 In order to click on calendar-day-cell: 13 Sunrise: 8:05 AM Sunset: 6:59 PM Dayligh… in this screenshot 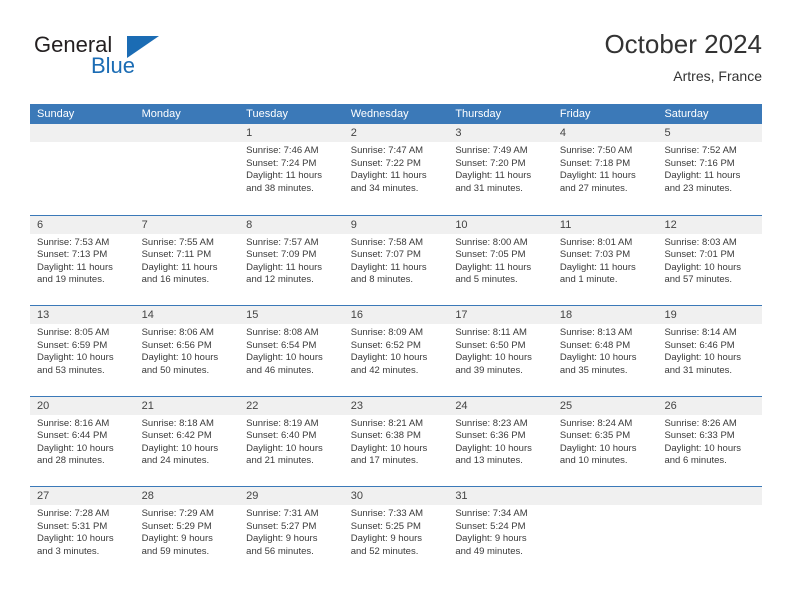, I will do `click(82, 351)`.